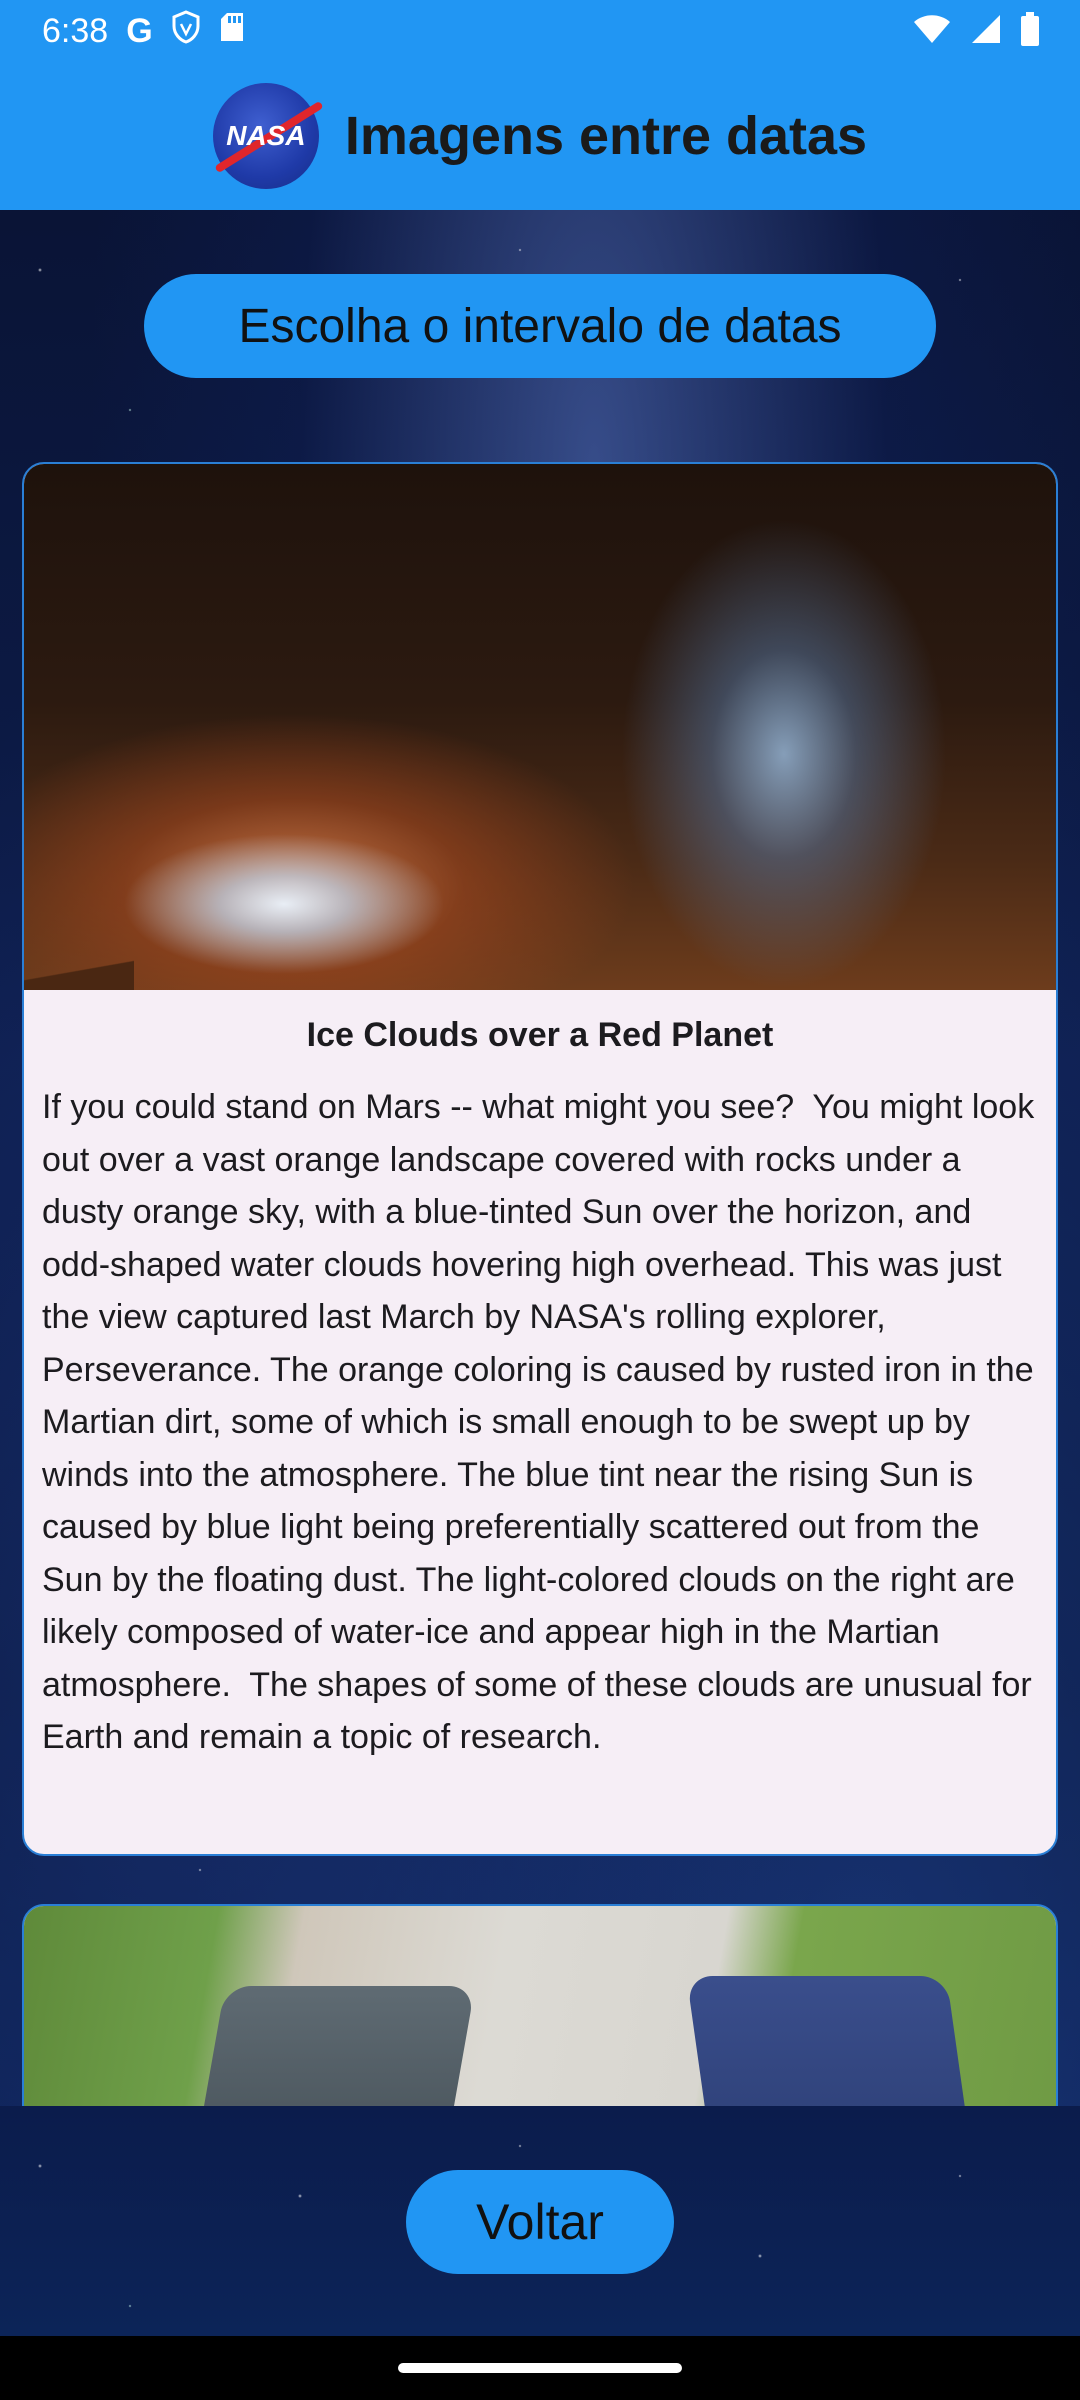 This screenshot has height=2400, width=1080. I want to click on list-item, so click(540, 2005).